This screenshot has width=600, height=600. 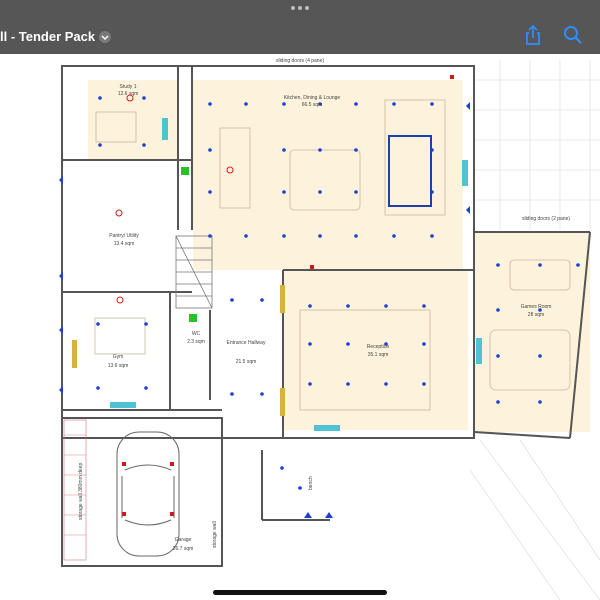 I want to click on room-area-garage: 26.7 sqm, so click(x=183, y=549).